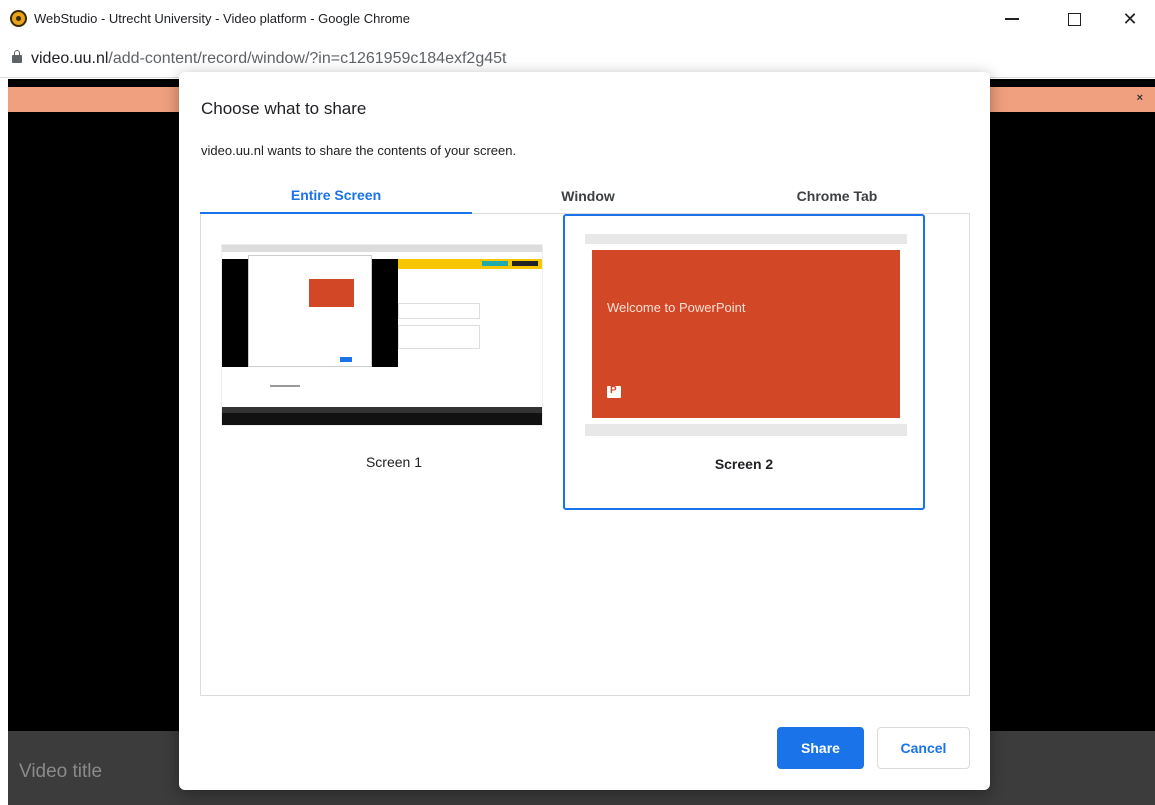 This screenshot has width=1155, height=805. What do you see at coordinates (588, 195) in the screenshot?
I see `tab-window: Window` at bounding box center [588, 195].